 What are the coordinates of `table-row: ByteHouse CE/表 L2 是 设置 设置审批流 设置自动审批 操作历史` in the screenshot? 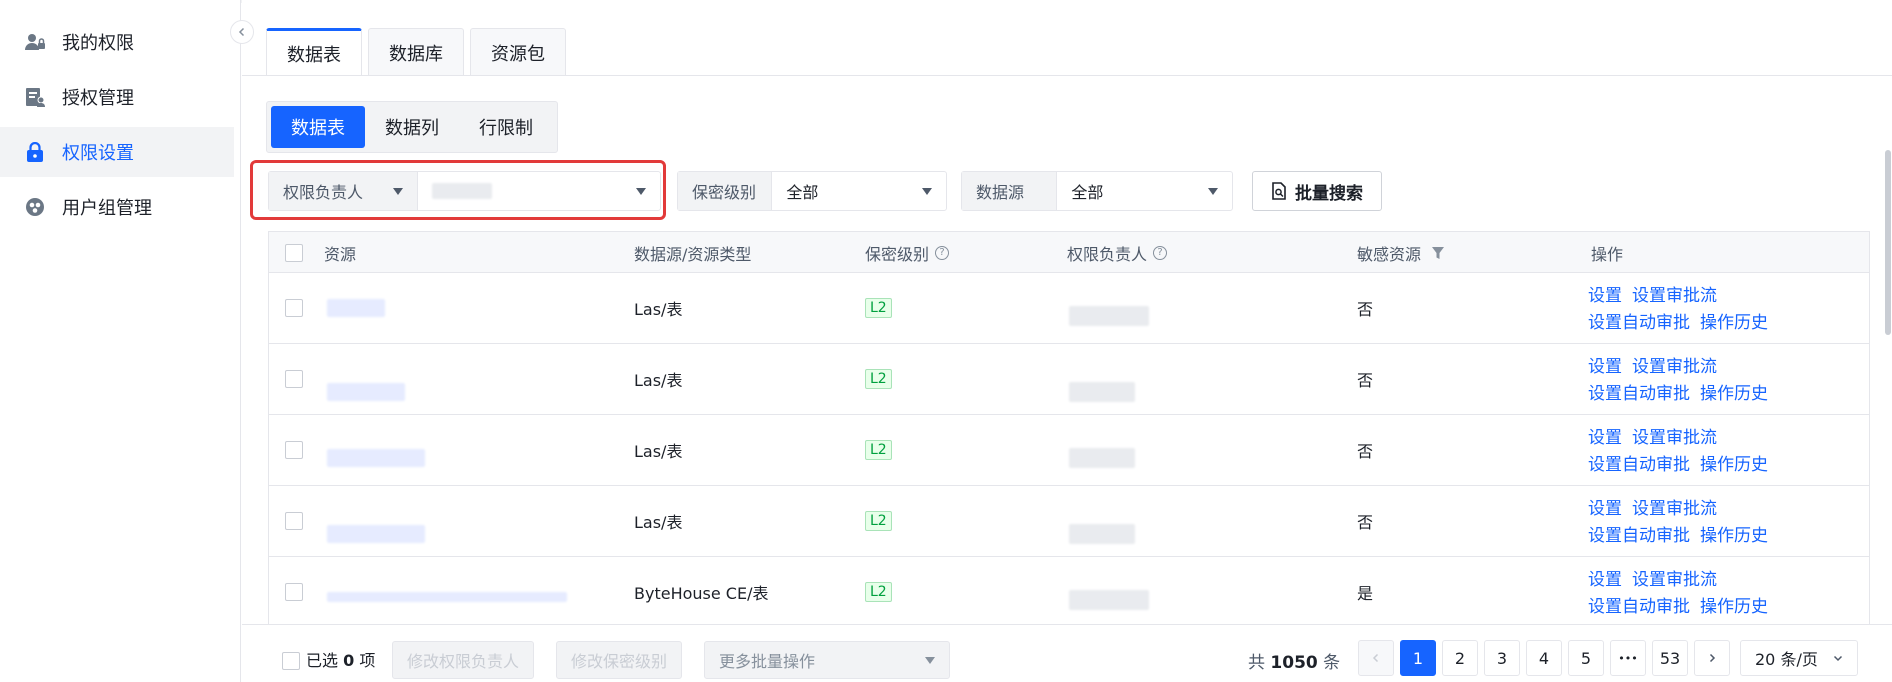 It's located at (1069, 590).